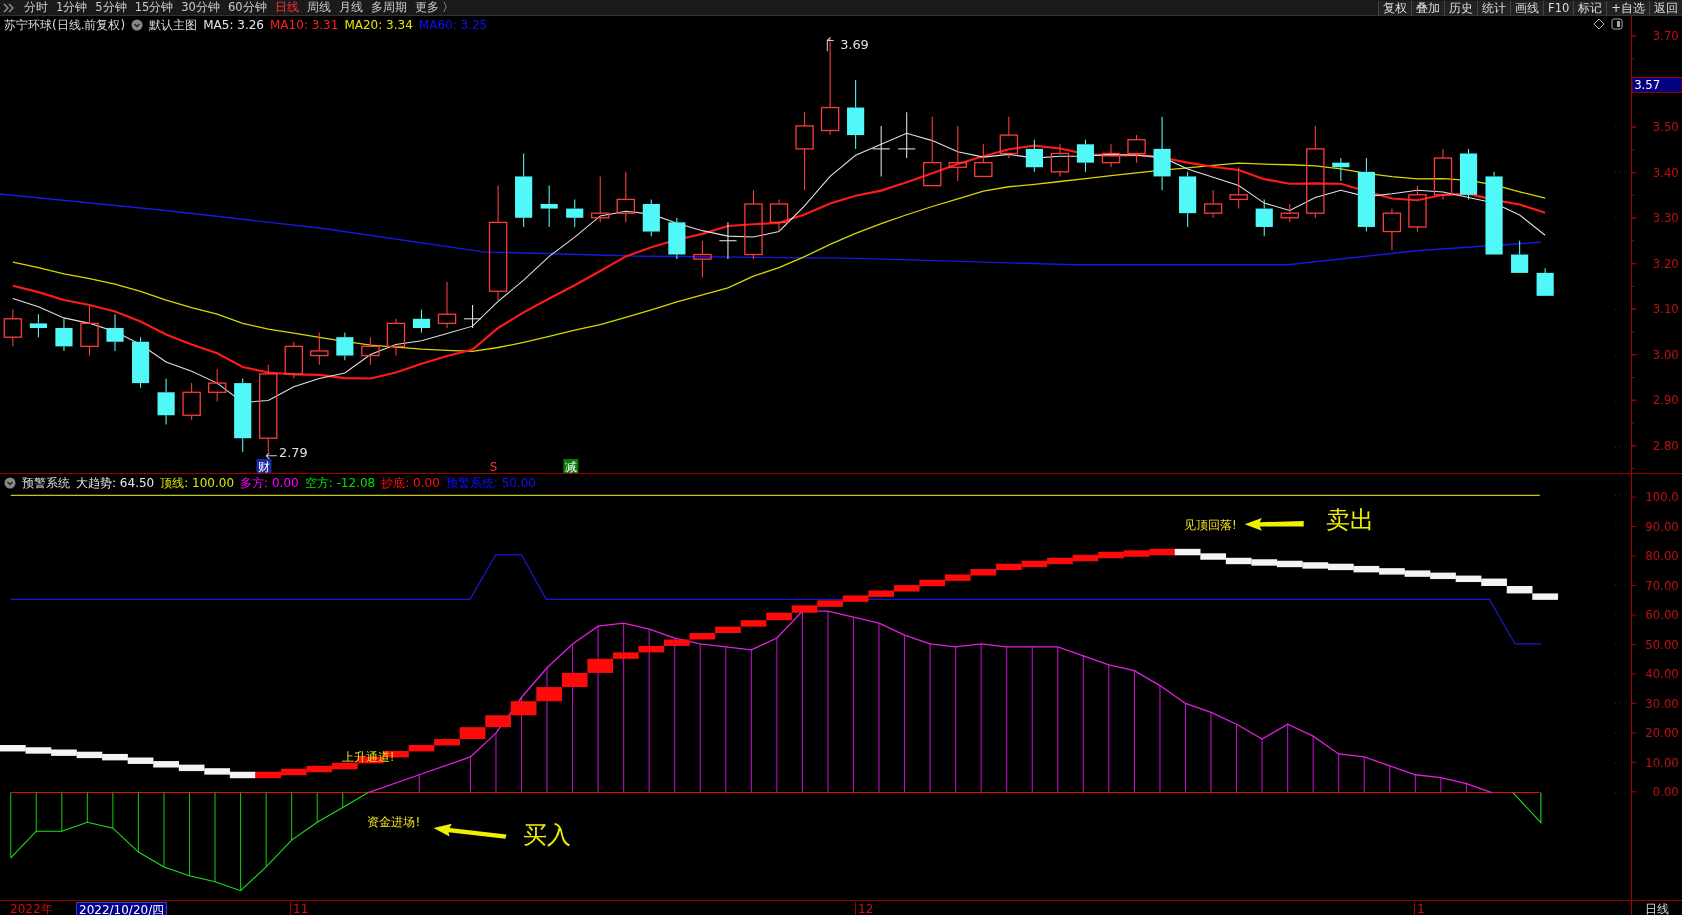 The width and height of the screenshot is (1682, 915). I want to click on collapse-icon, so click(9, 7).